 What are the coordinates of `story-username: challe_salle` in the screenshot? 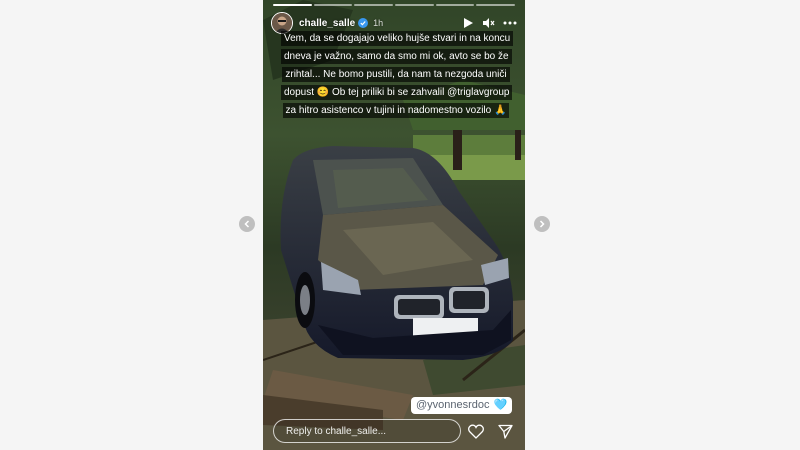 It's located at (327, 23).